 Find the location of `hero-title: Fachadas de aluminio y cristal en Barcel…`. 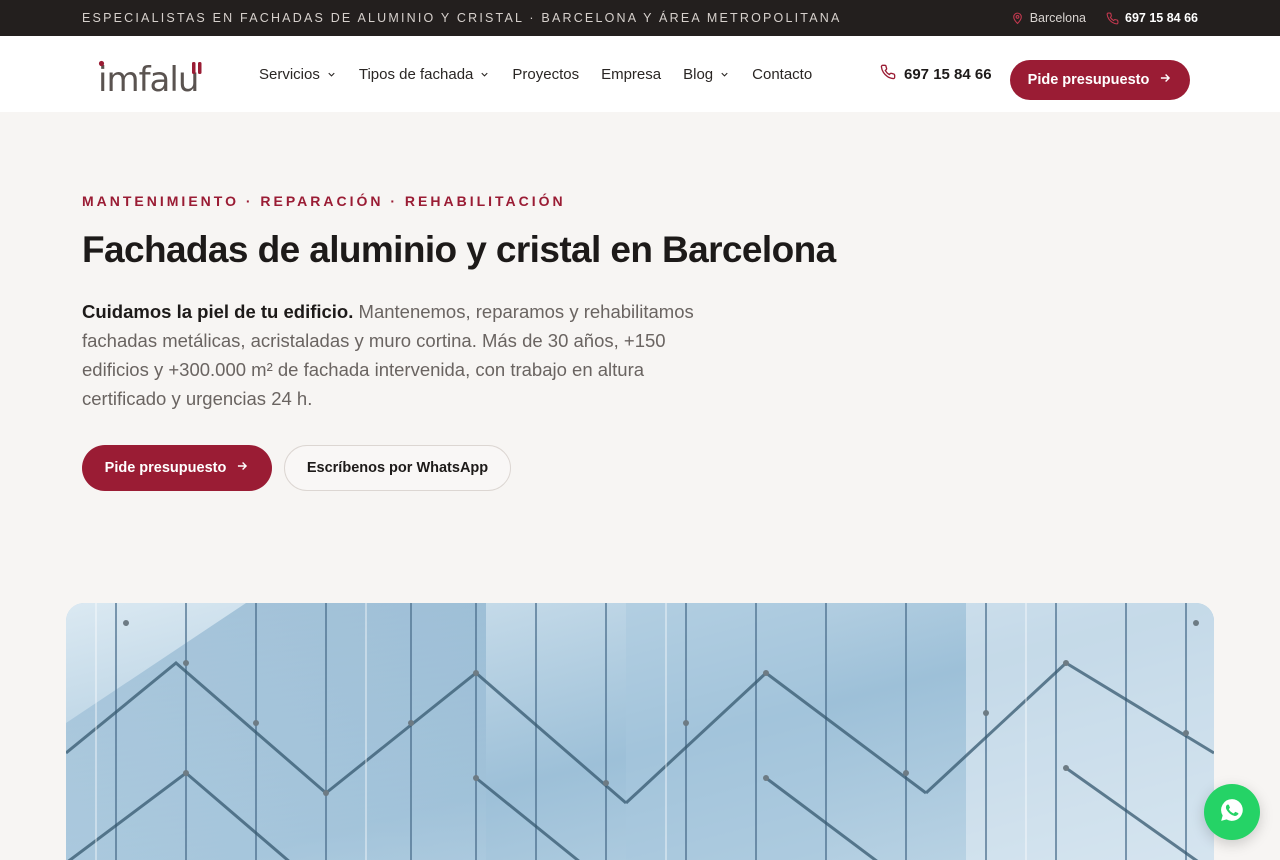

hero-title: Fachadas de aluminio y cristal en Barcel… is located at coordinates (459, 249).